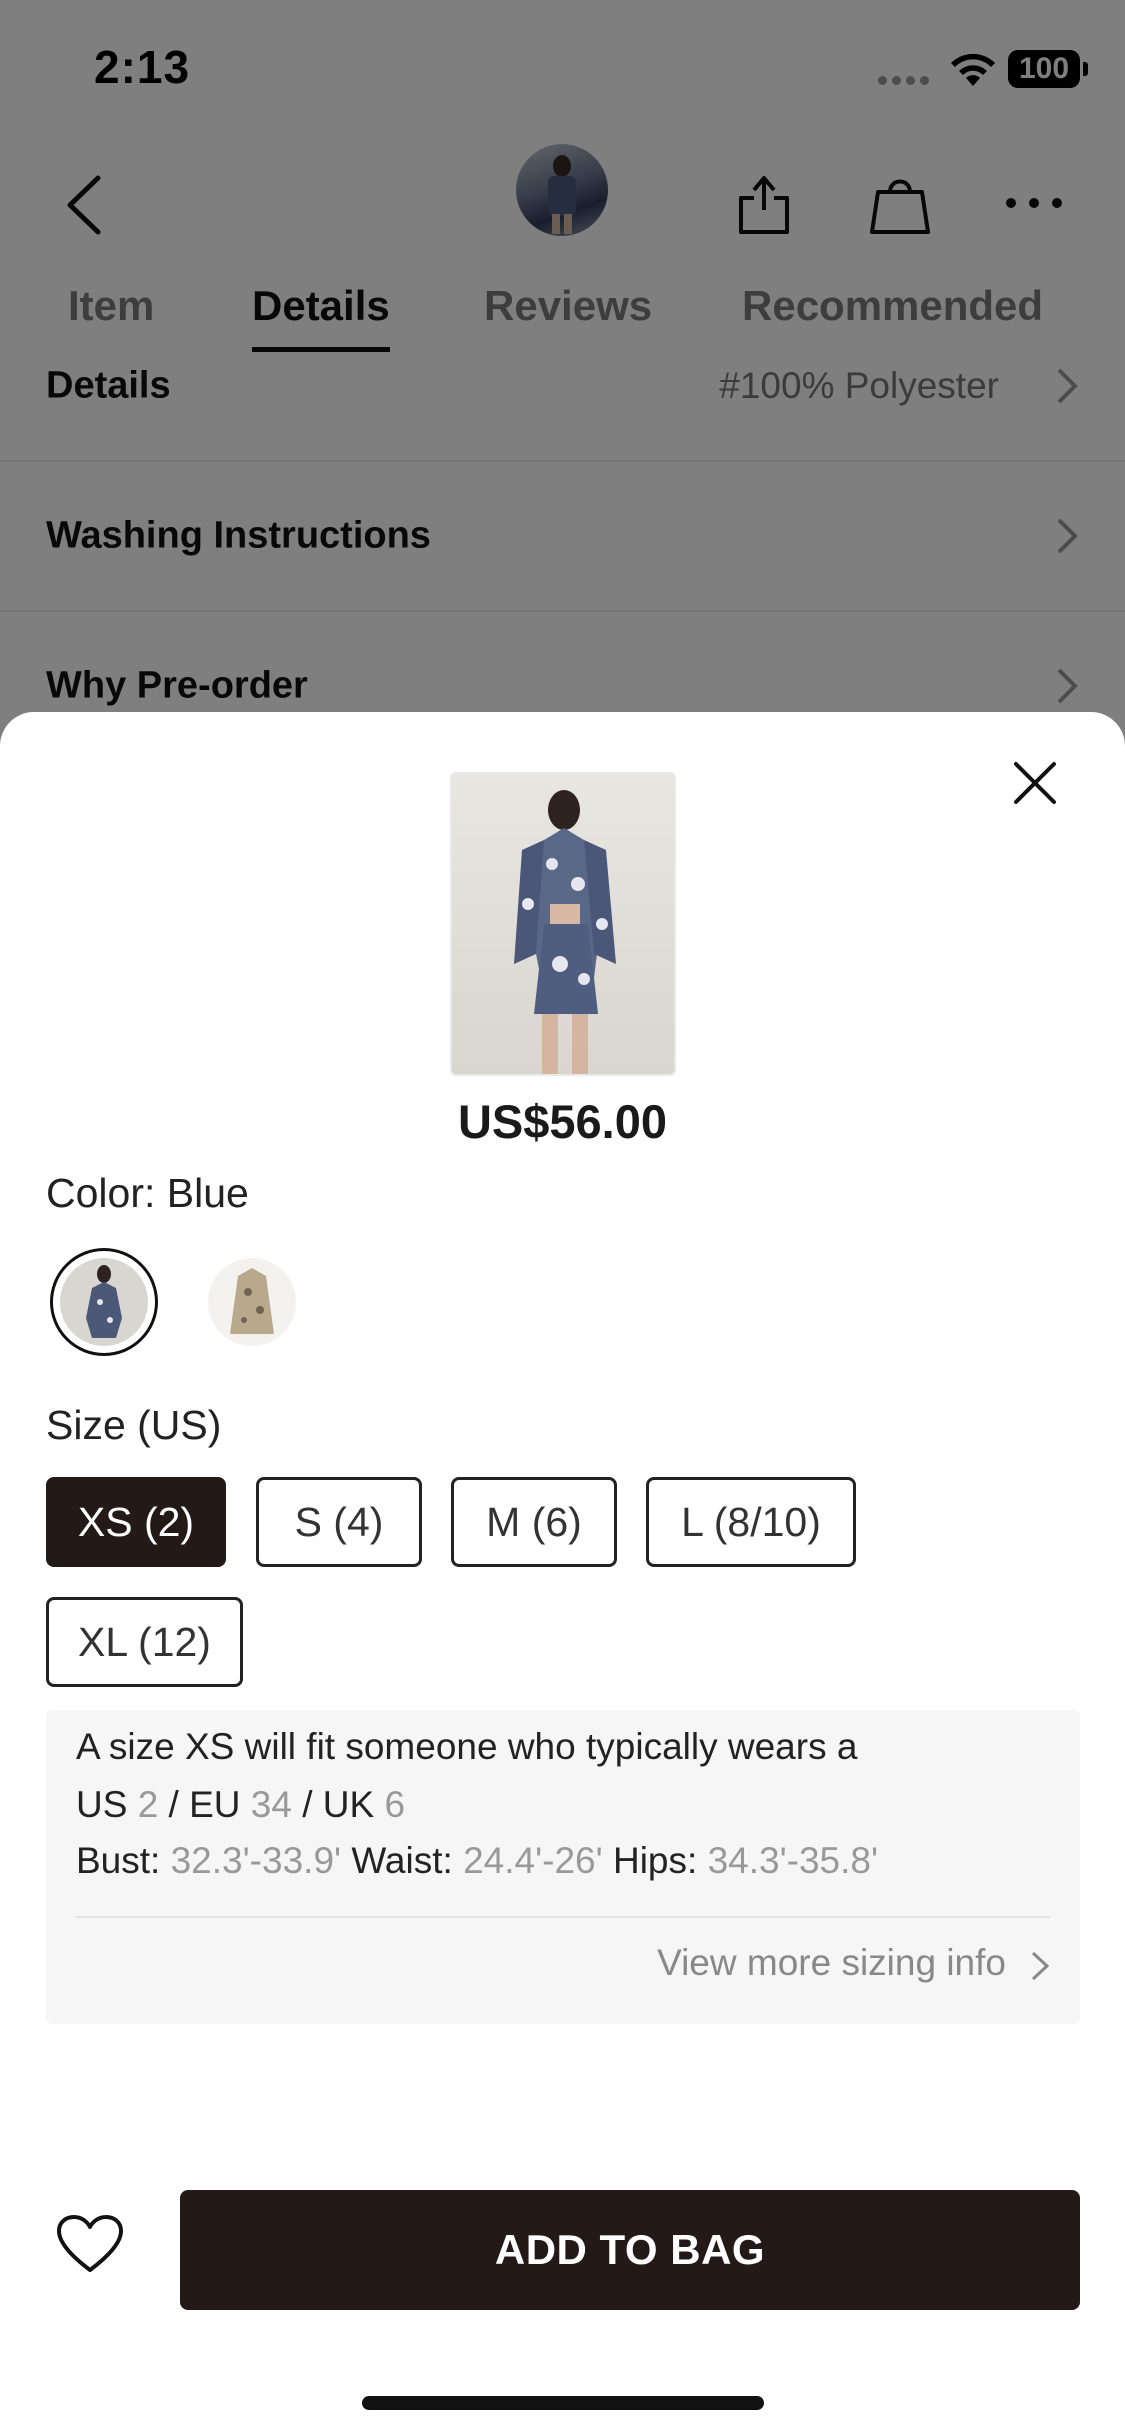 This screenshot has width=1125, height=2436. I want to click on us-label: US, so click(102, 1804).